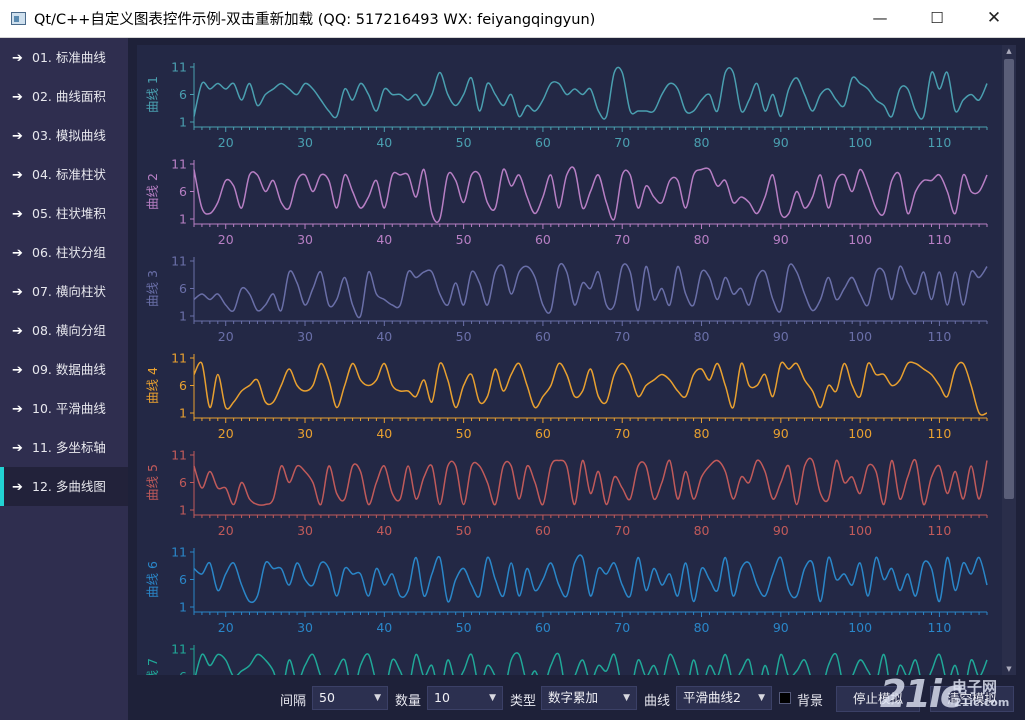 This screenshot has height=720, width=1025. I want to click on curve-panel: 1 6 11 曲线 5 20 30 40 50 60 70 80 90 100 110, so click(566, 493).